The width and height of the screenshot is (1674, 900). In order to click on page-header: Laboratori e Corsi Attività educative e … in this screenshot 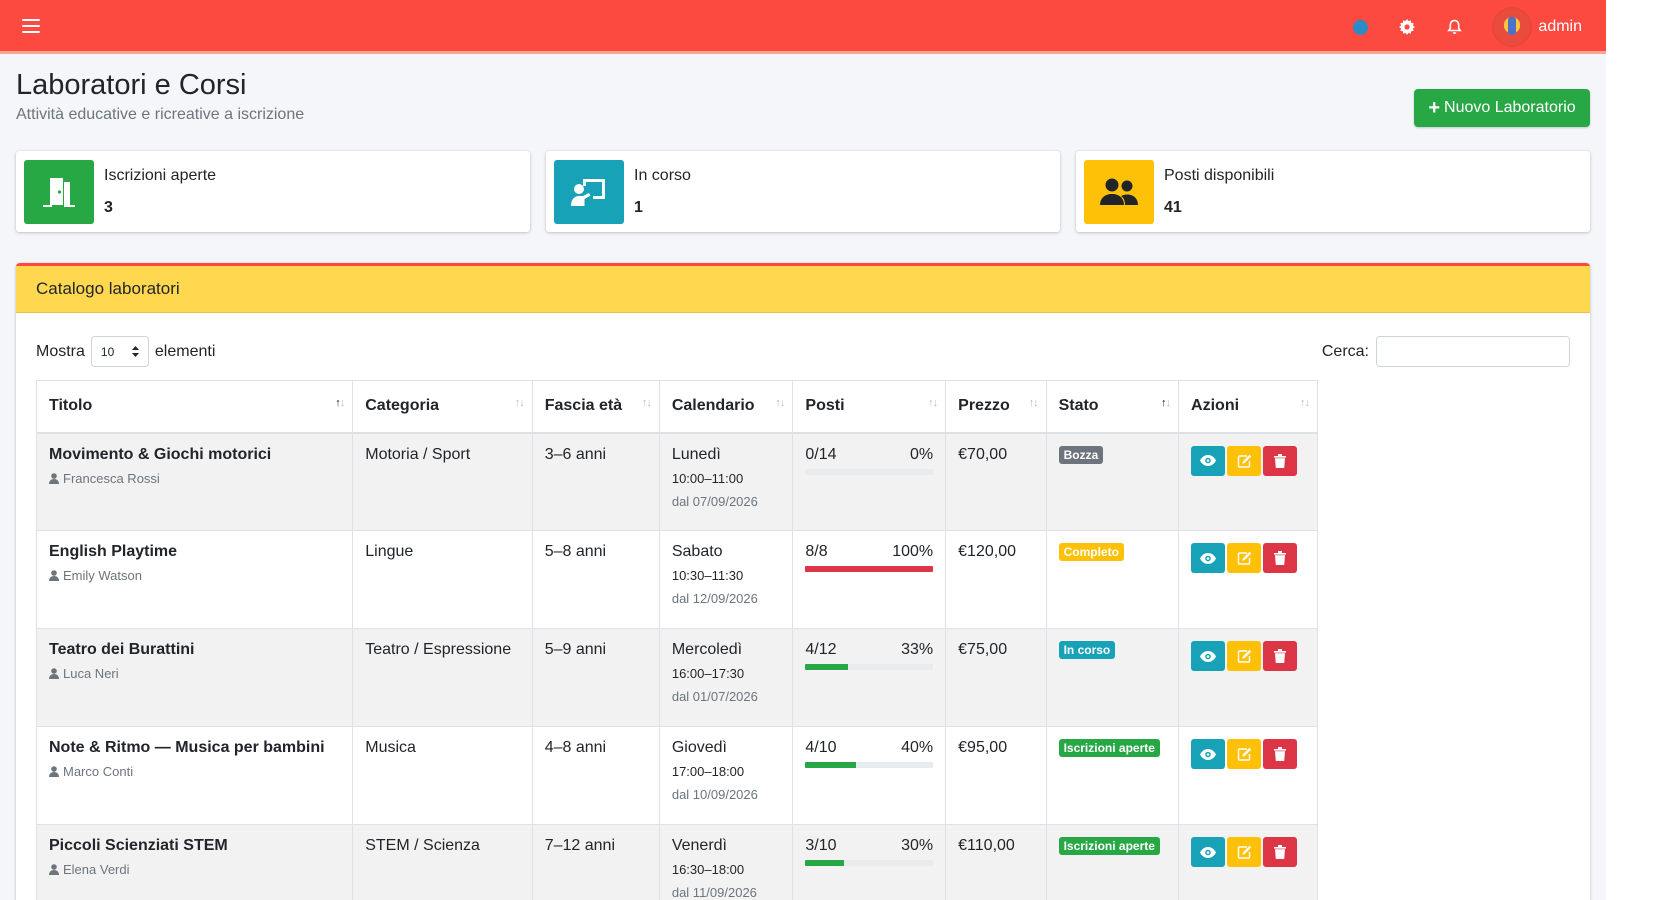, I will do `click(160, 96)`.